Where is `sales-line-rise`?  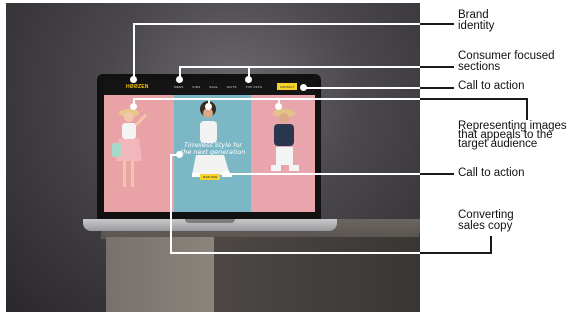 sales-line-rise is located at coordinates (491, 245).